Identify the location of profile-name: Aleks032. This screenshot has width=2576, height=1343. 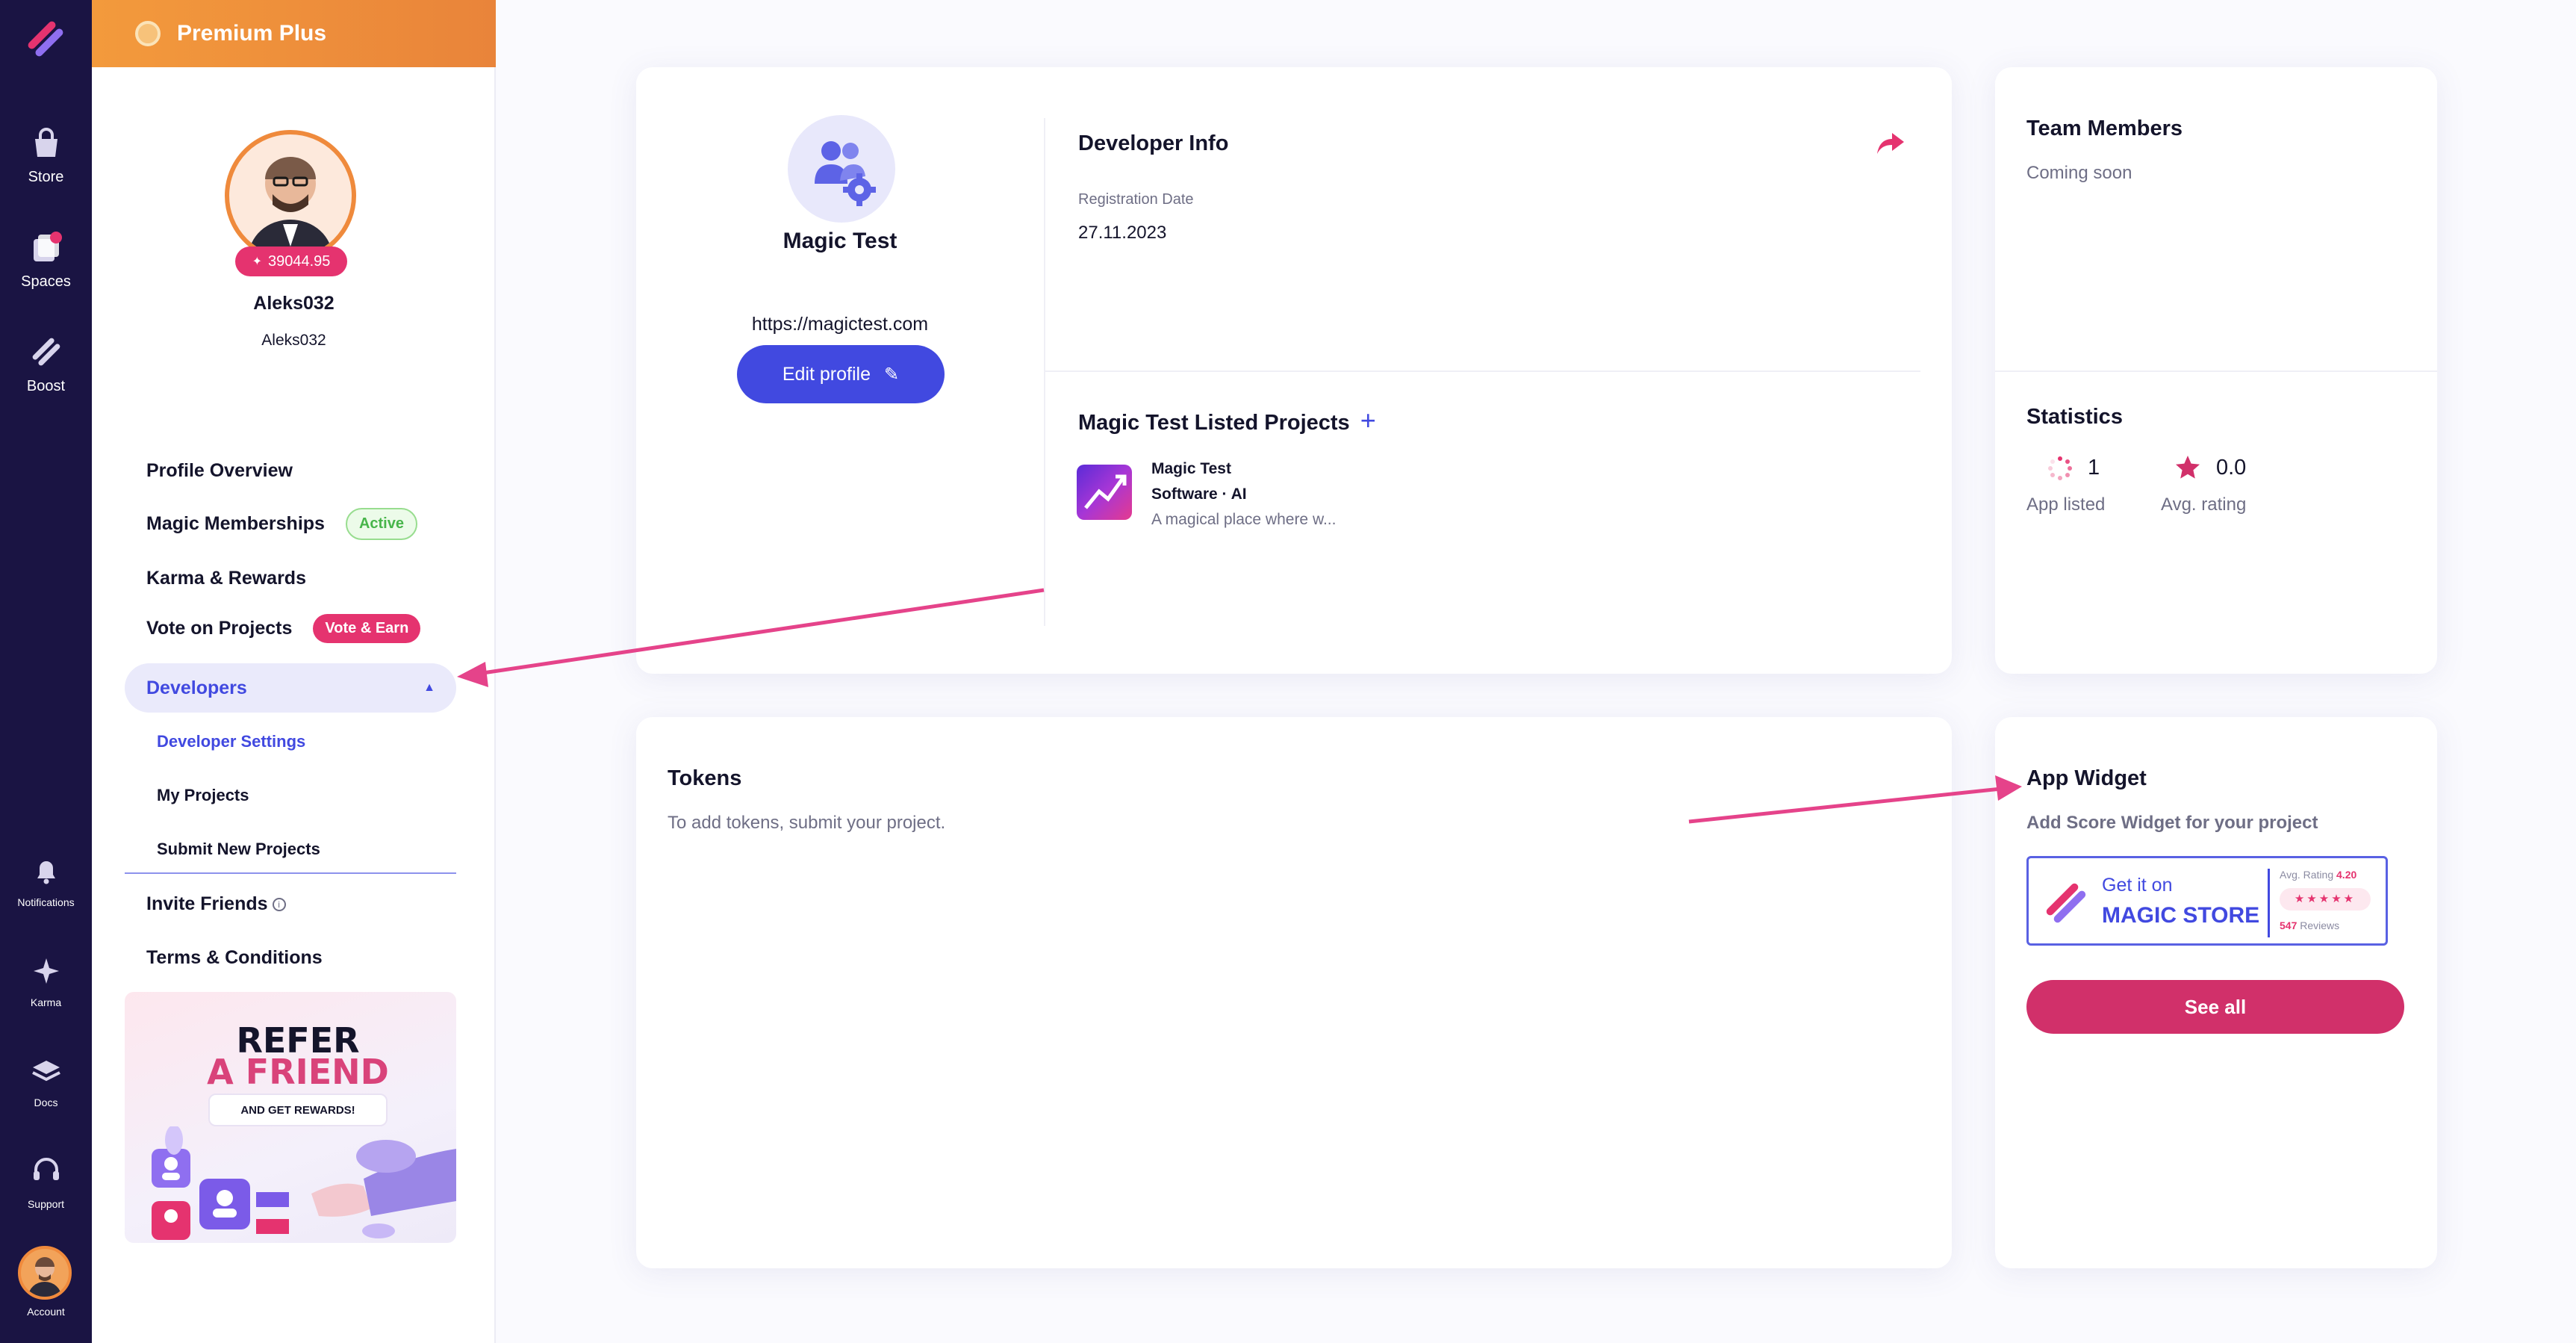
(294, 303).